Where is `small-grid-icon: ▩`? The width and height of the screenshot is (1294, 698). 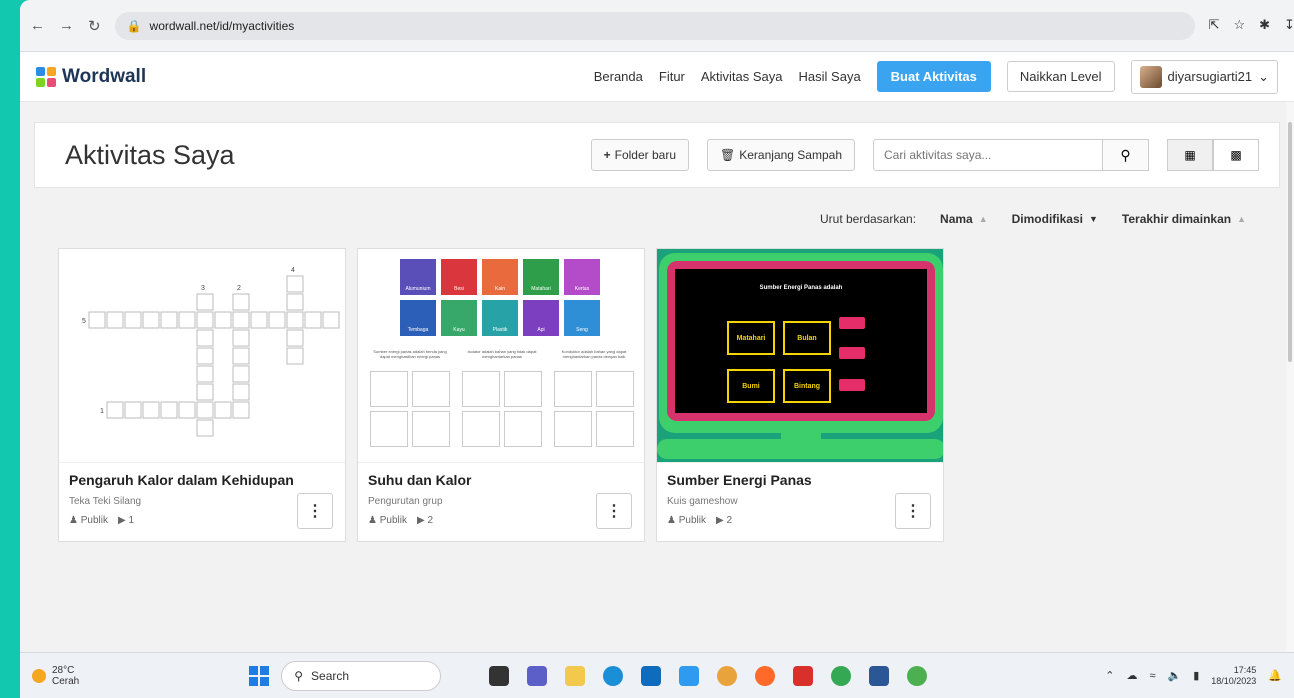 small-grid-icon: ▩ is located at coordinates (1236, 155).